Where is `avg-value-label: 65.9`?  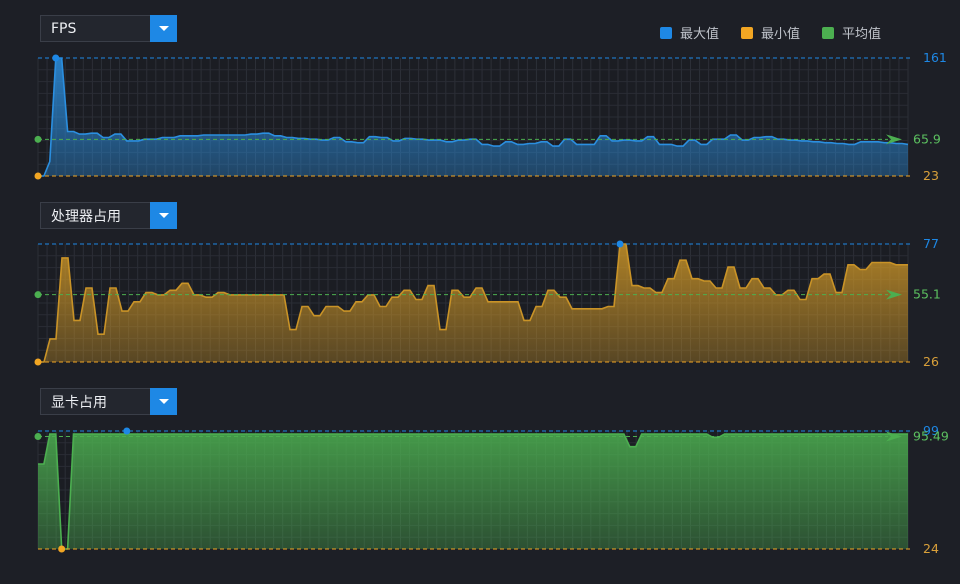
avg-value-label: 65.9 is located at coordinates (927, 138).